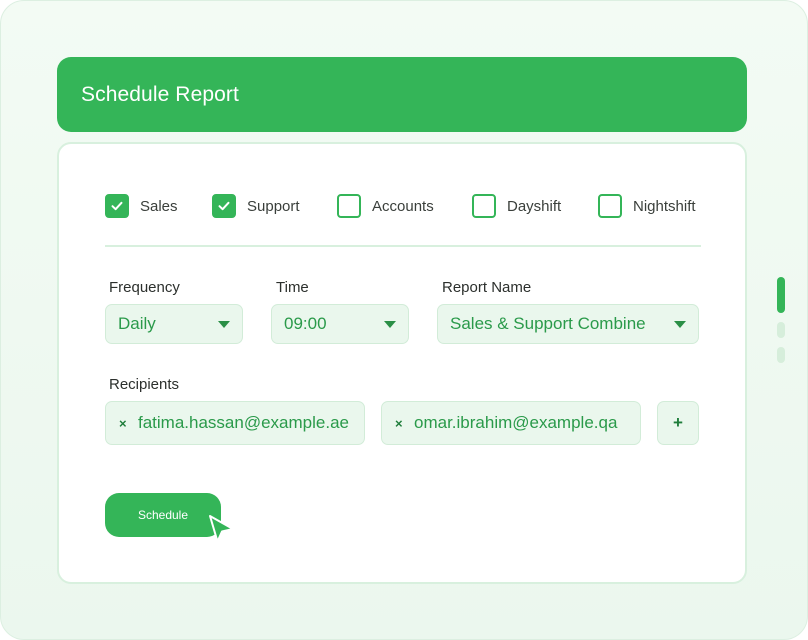 This screenshot has width=808, height=640. What do you see at coordinates (292, 287) in the screenshot?
I see `time-label: Time` at bounding box center [292, 287].